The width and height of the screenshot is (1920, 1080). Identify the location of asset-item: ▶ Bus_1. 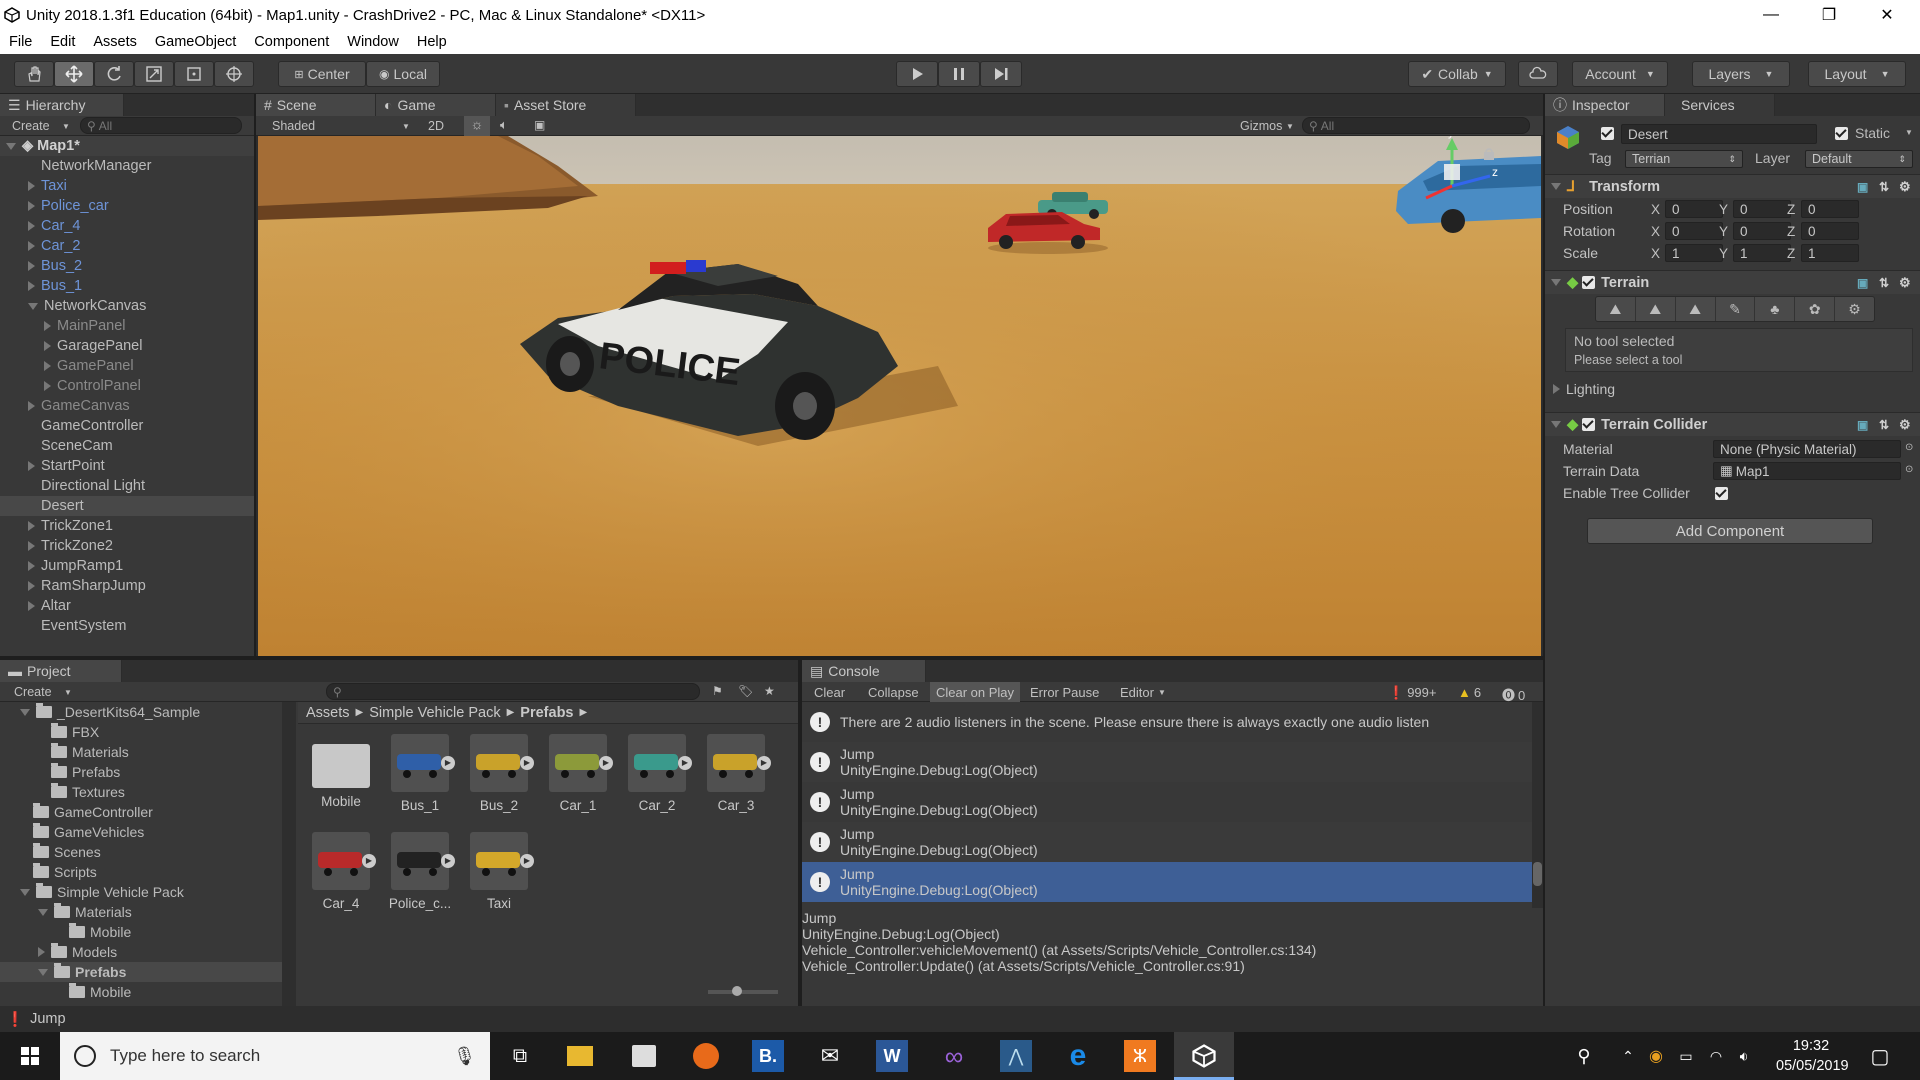
(420, 779).